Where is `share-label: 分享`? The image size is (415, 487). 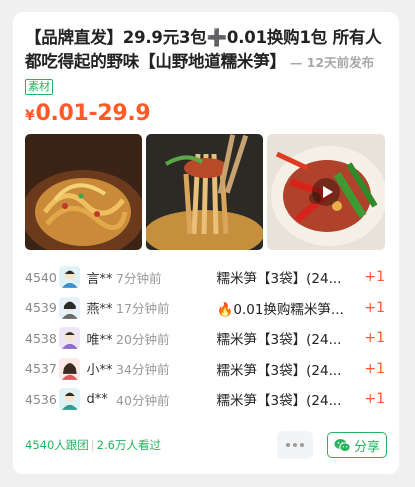 share-label: 分享 is located at coordinates (366, 447).